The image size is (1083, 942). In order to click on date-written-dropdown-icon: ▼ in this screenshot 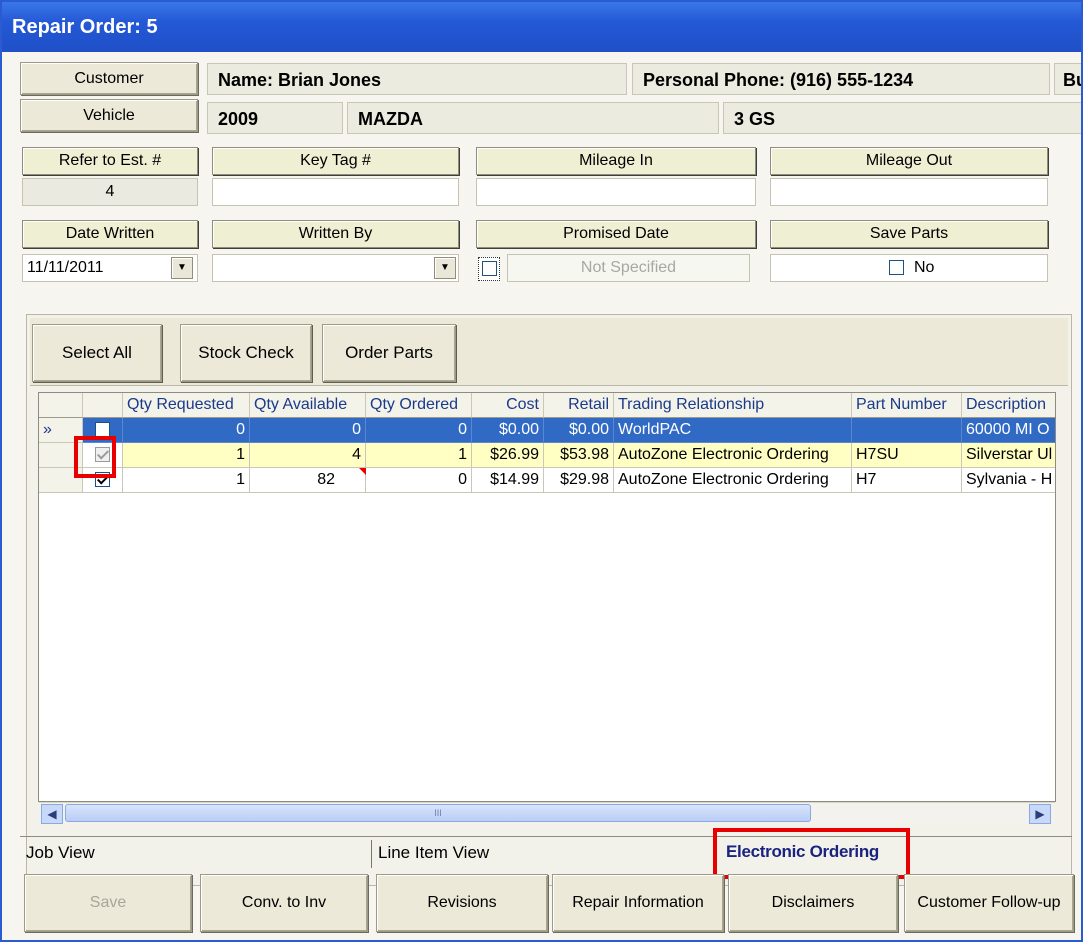, I will do `click(182, 268)`.